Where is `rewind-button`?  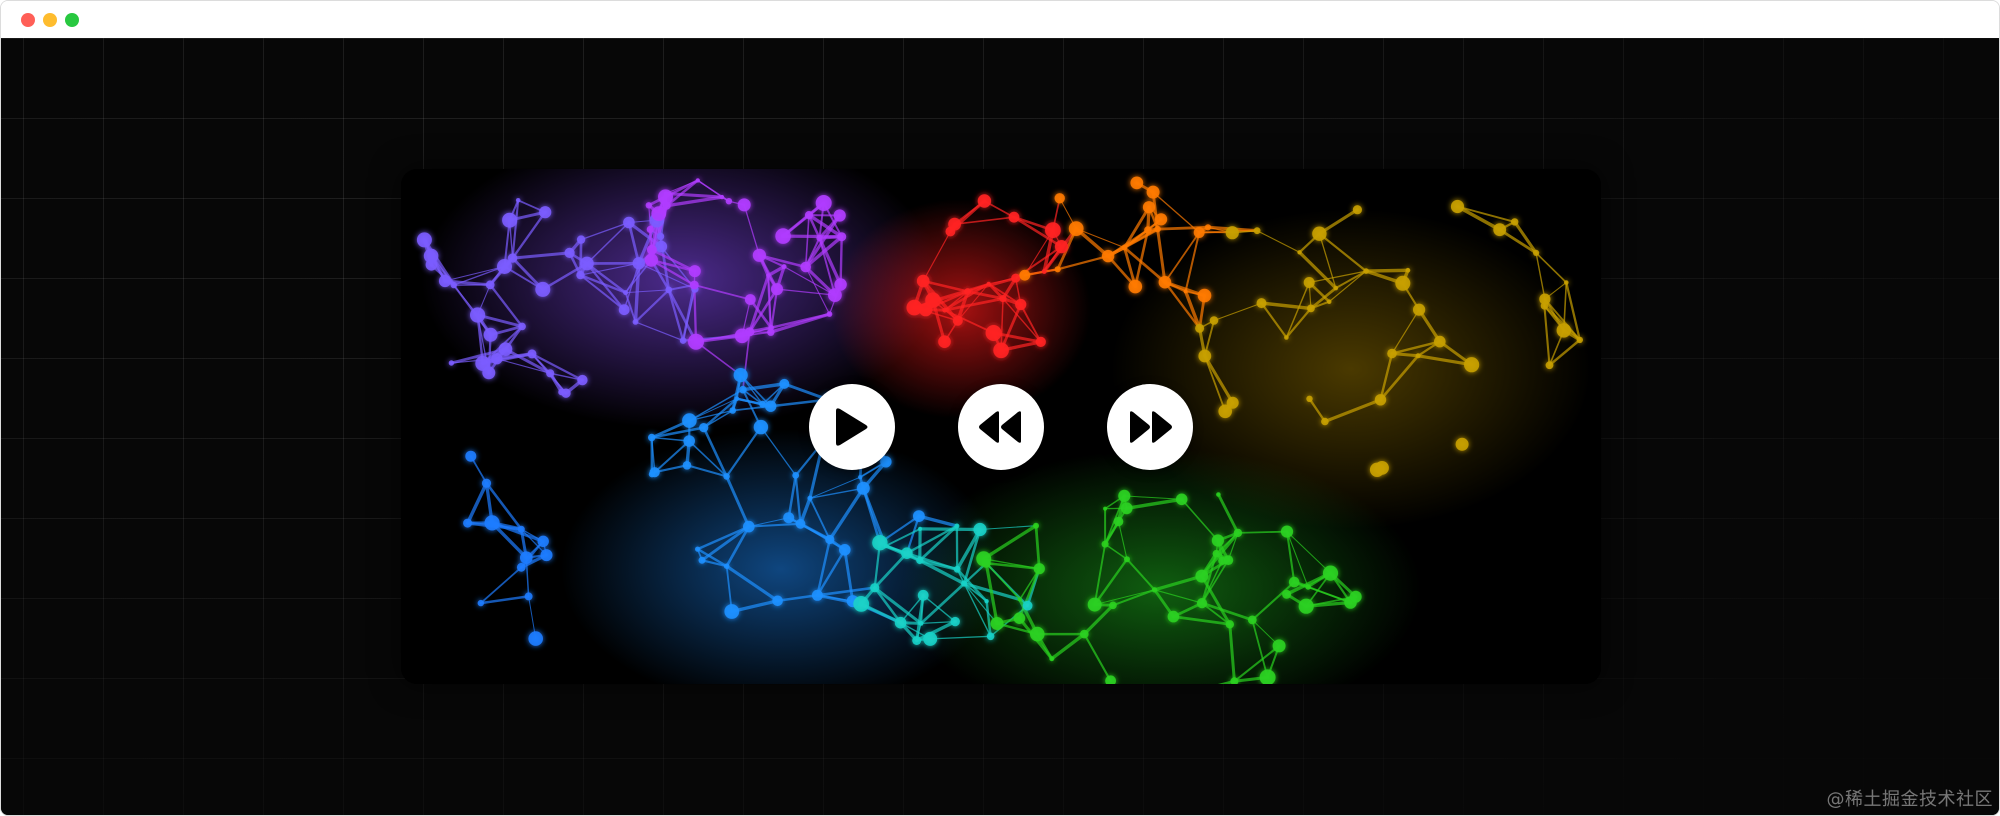 rewind-button is located at coordinates (1001, 427).